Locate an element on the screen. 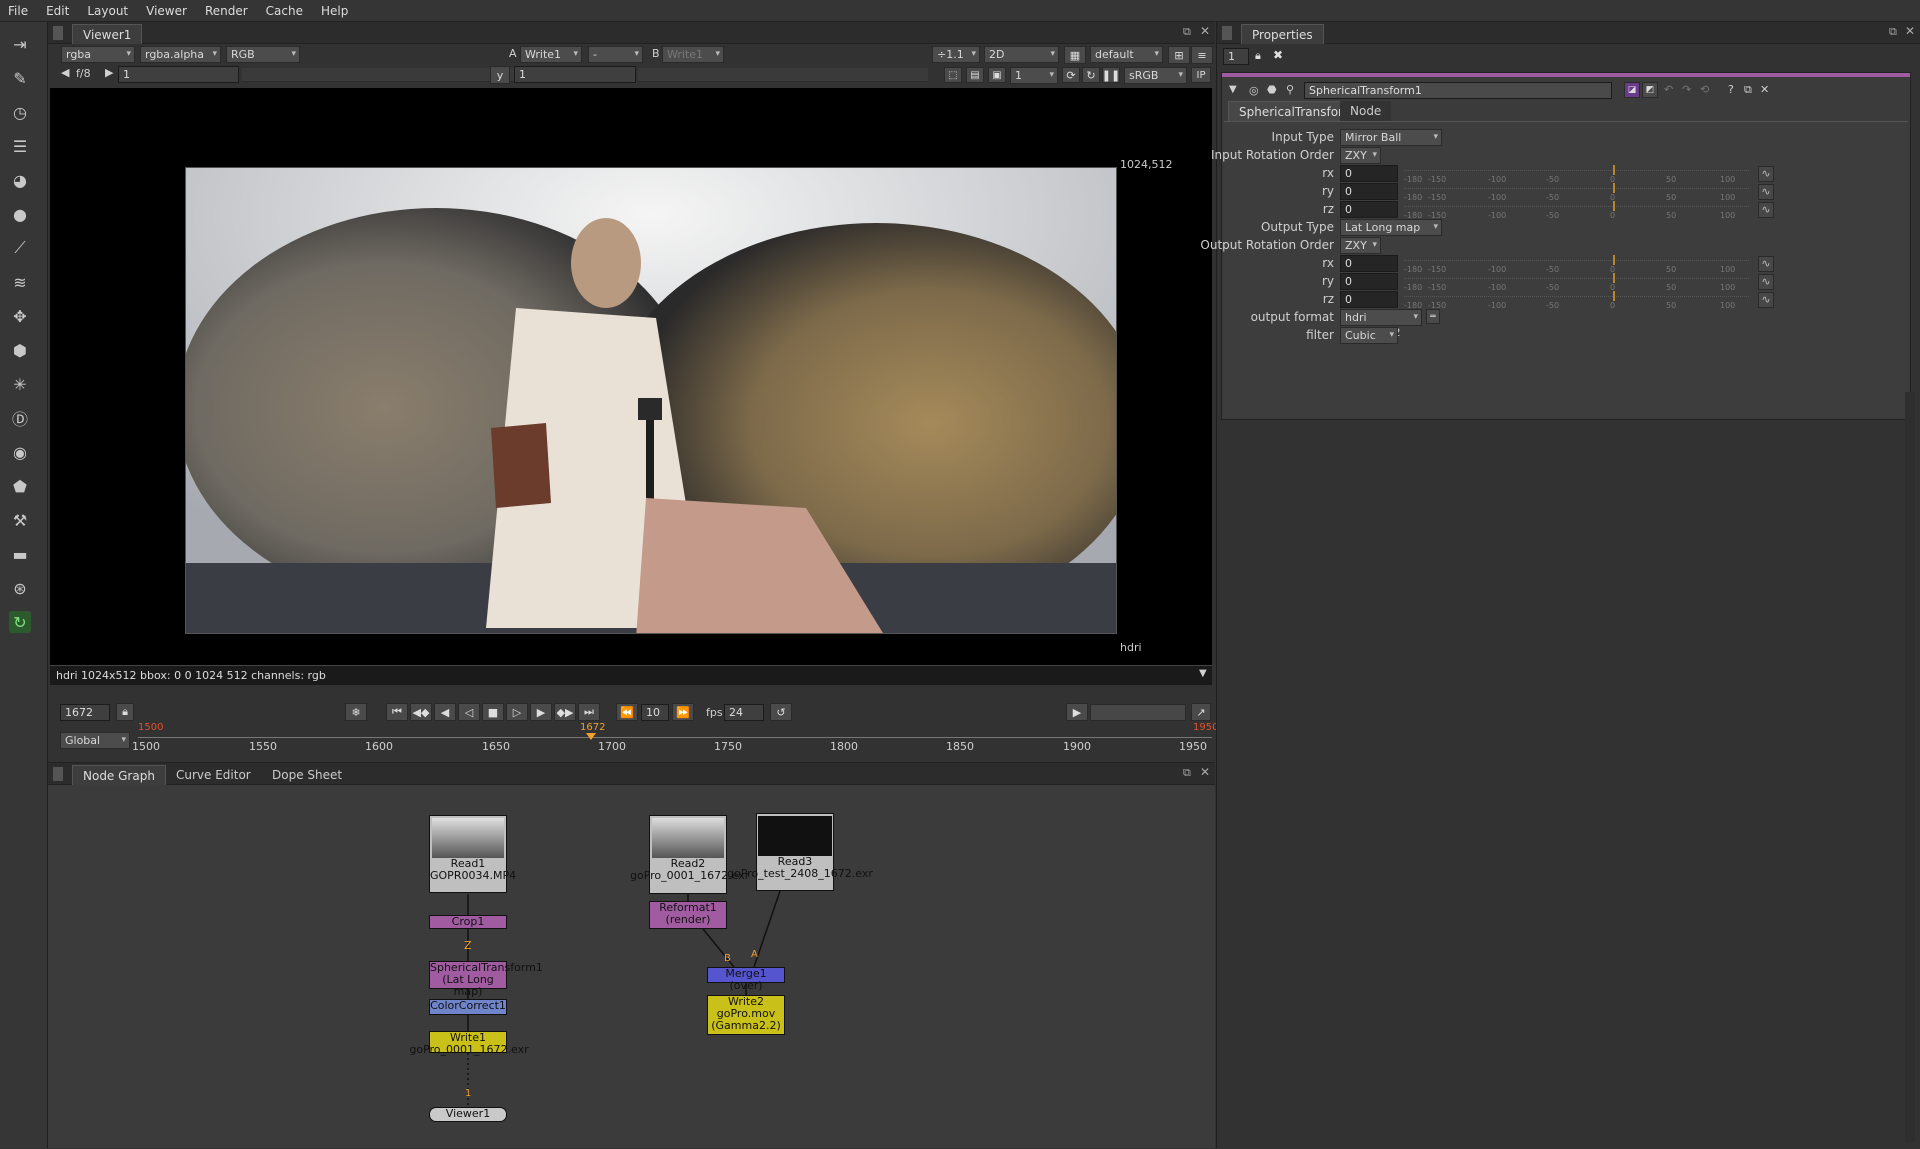 This screenshot has width=1920, height=1149. zoom-dropdown: ÷1.1 is located at coordinates (956, 54).